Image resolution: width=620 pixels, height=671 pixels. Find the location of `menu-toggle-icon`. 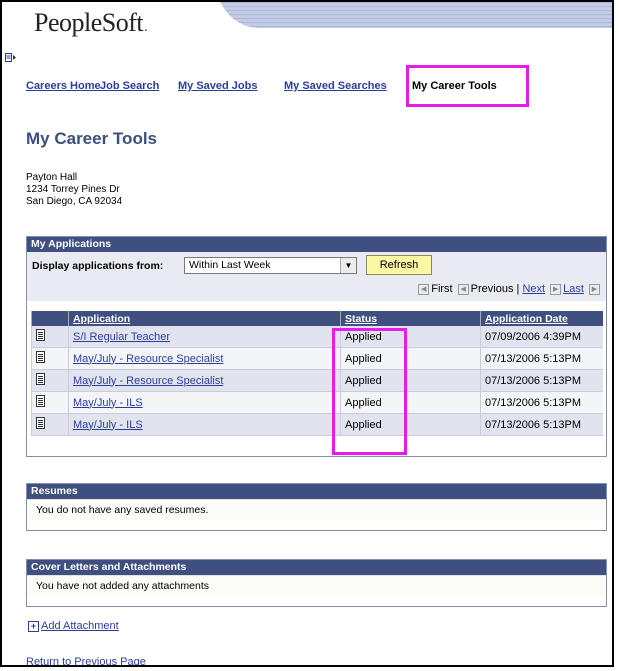

menu-toggle-icon is located at coordinates (10, 58).